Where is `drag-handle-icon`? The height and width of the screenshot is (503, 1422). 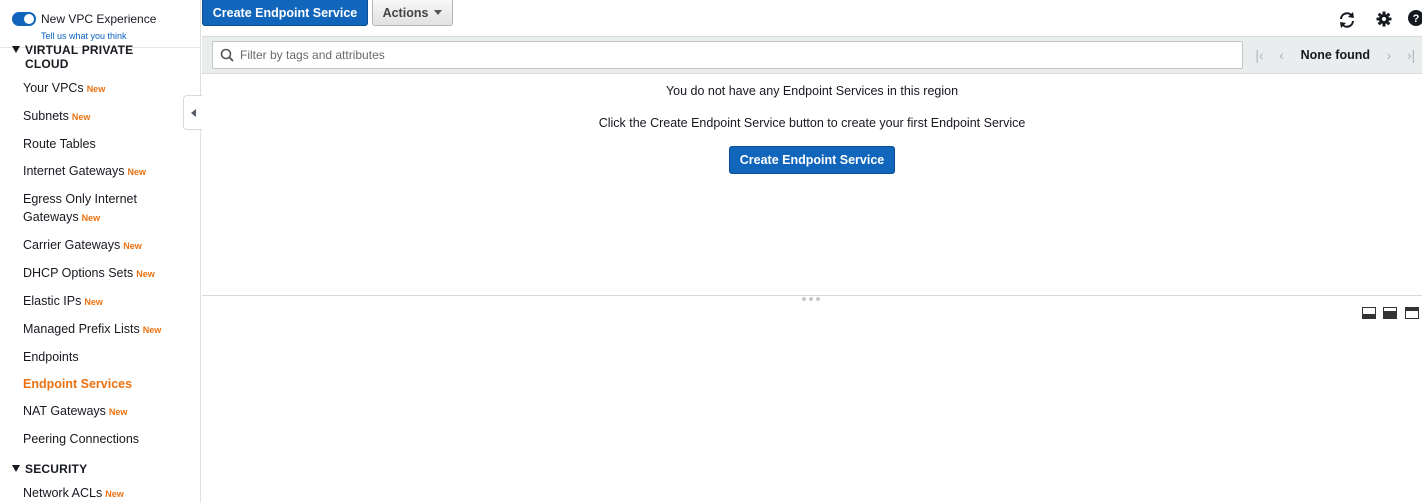
drag-handle-icon is located at coordinates (811, 299).